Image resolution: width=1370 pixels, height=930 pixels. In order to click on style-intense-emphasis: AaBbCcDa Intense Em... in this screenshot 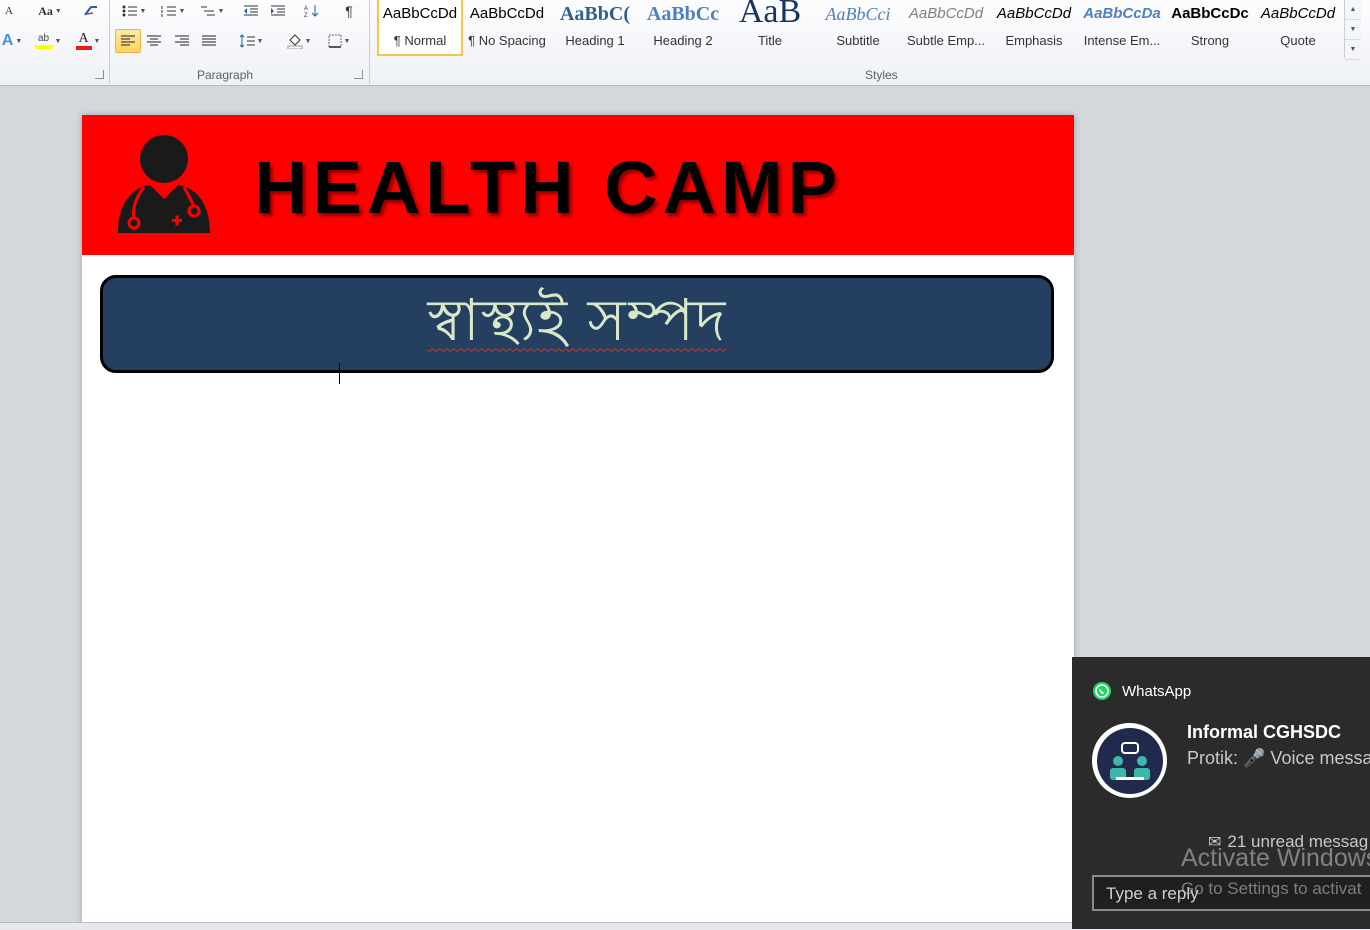, I will do `click(1122, 28)`.